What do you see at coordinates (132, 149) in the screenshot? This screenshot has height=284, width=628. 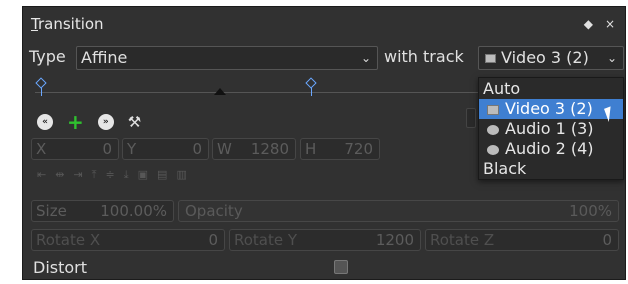 I see `y-label: Y` at bounding box center [132, 149].